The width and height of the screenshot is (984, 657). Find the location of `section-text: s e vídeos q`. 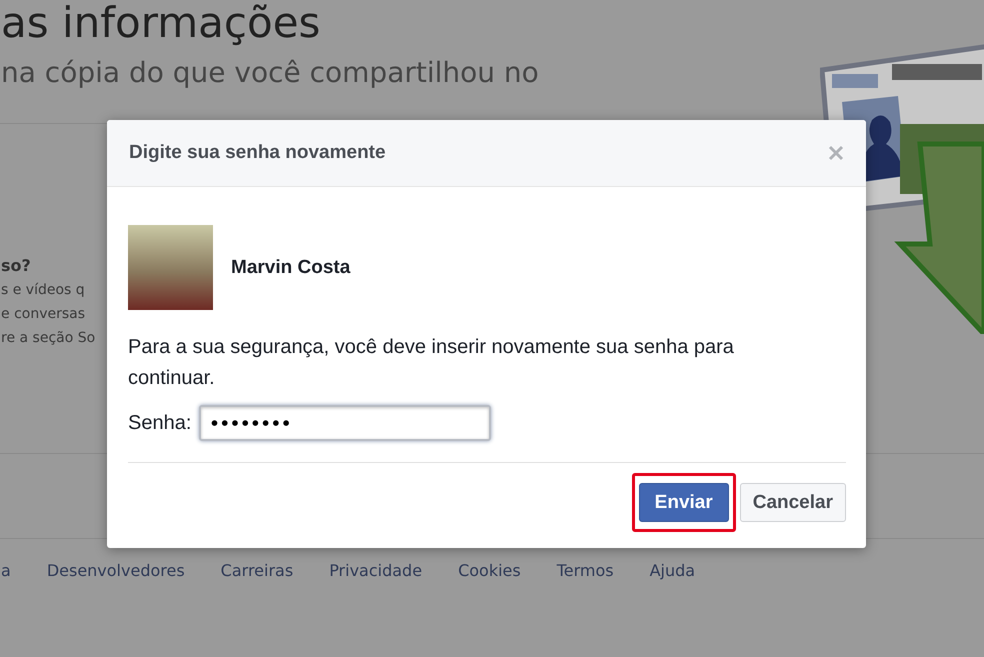

section-text: s e vídeos q is located at coordinates (43, 290).